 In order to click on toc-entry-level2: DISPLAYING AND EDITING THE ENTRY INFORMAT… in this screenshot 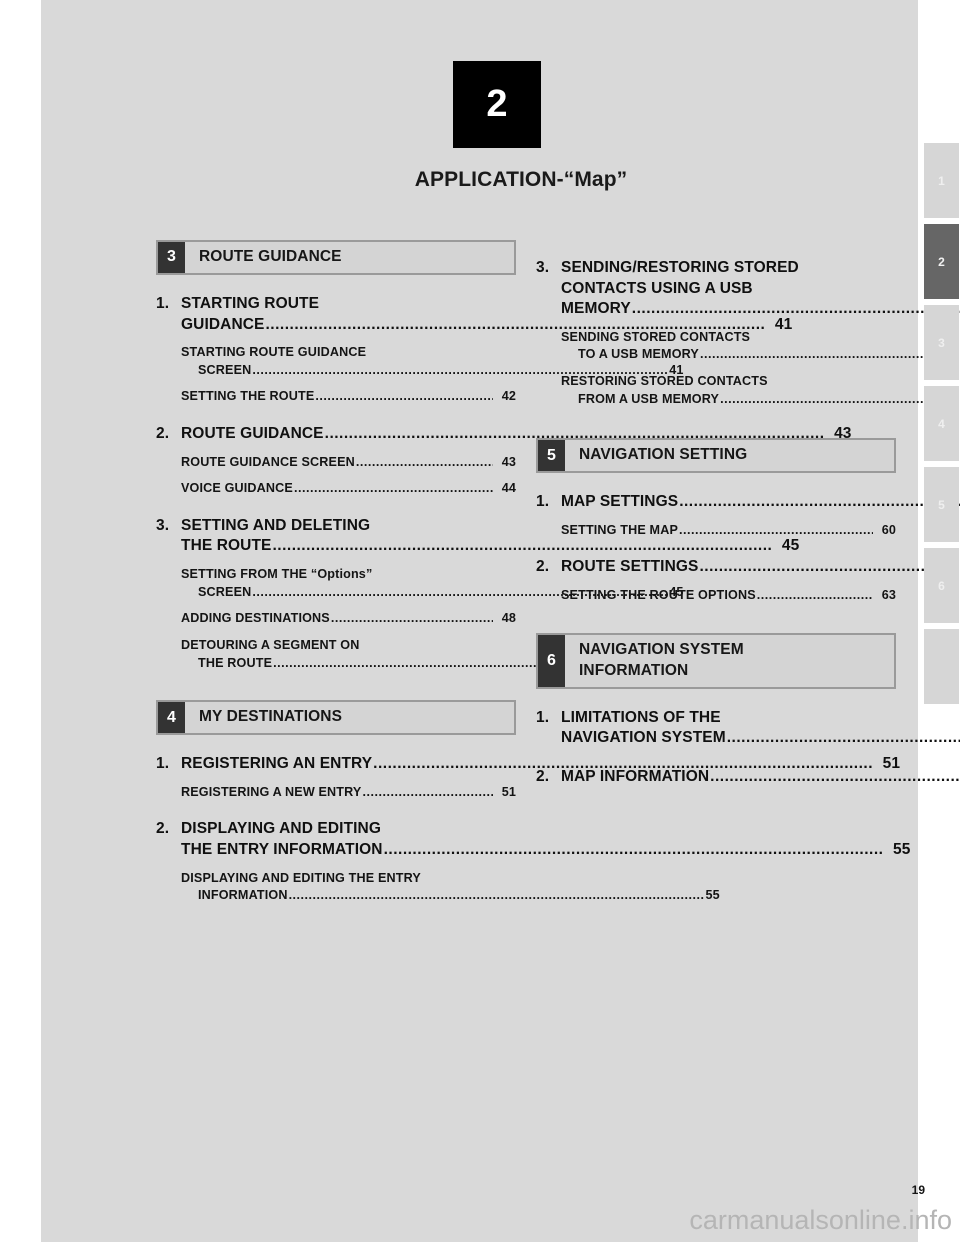, I will do `click(438, 887)`.